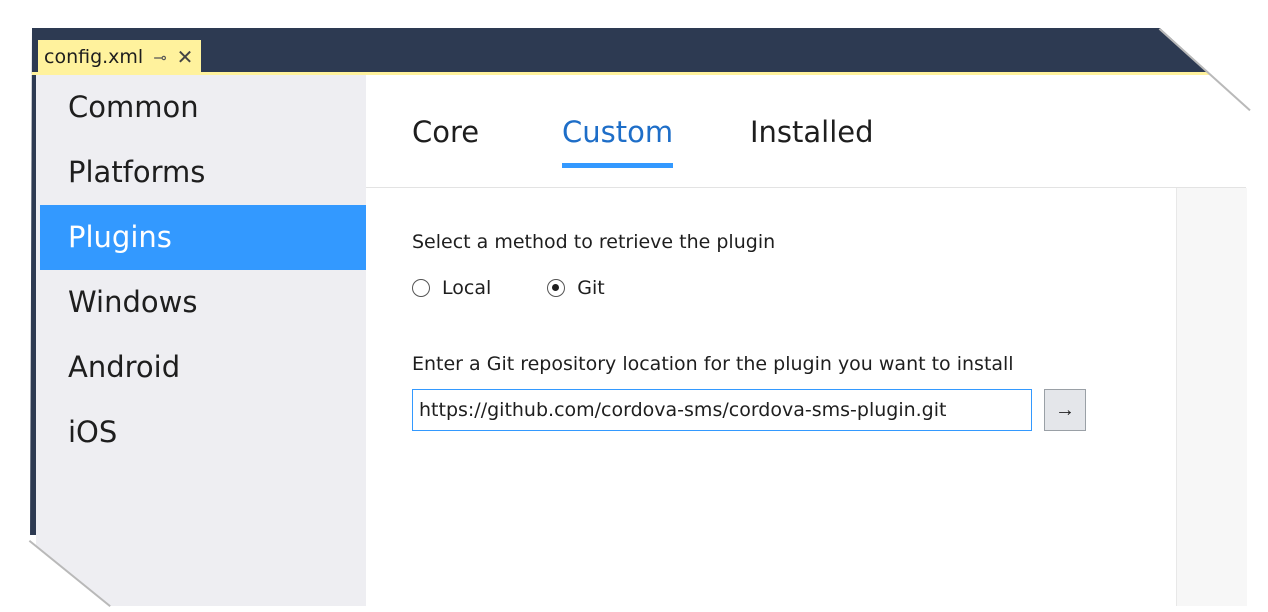  I want to click on tab-label: Installed, so click(812, 132).